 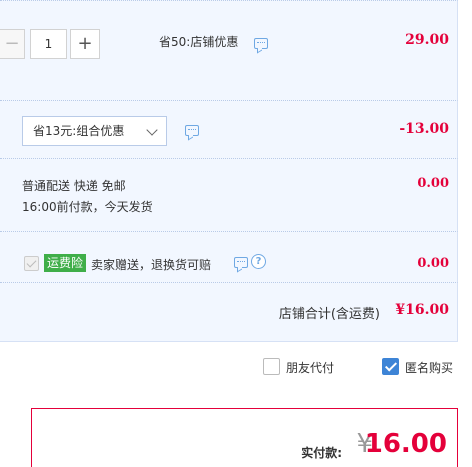 What do you see at coordinates (310, 367) in the screenshot?
I see `friend-pay-label: 朋友代付` at bounding box center [310, 367].